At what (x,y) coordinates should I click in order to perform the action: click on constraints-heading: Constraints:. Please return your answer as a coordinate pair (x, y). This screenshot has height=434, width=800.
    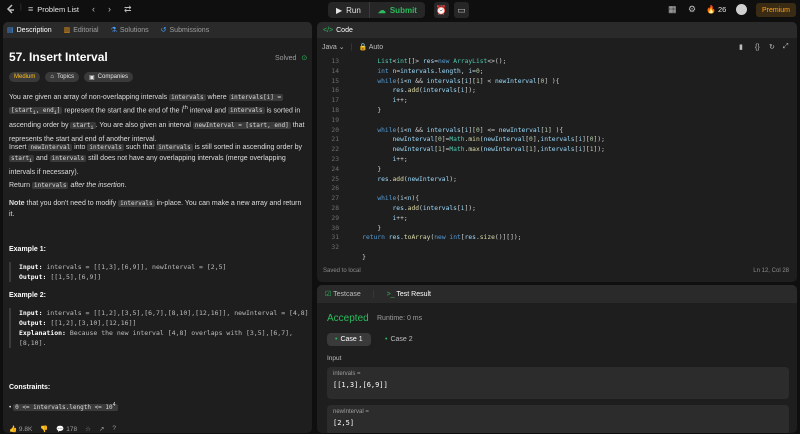
    Looking at the image, I should click on (30, 387).